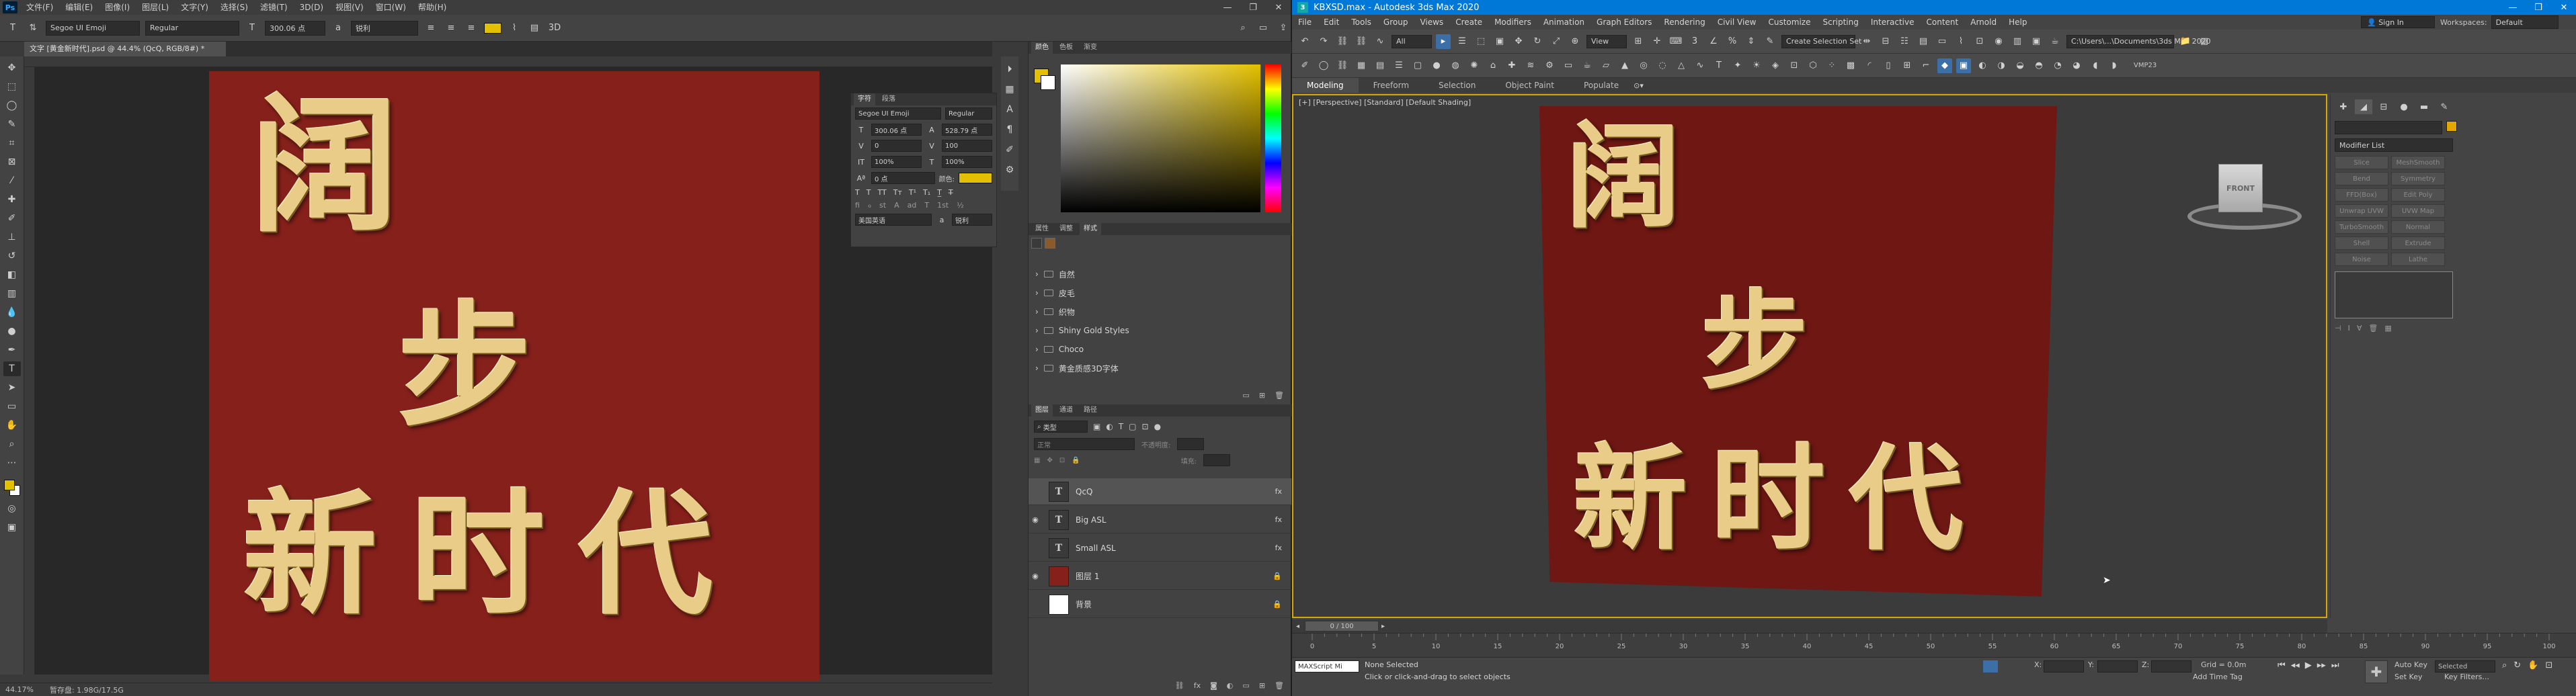 Image resolution: width=2576 pixels, height=696 pixels. I want to click on omni-light-icon: ☀, so click(1756, 65).